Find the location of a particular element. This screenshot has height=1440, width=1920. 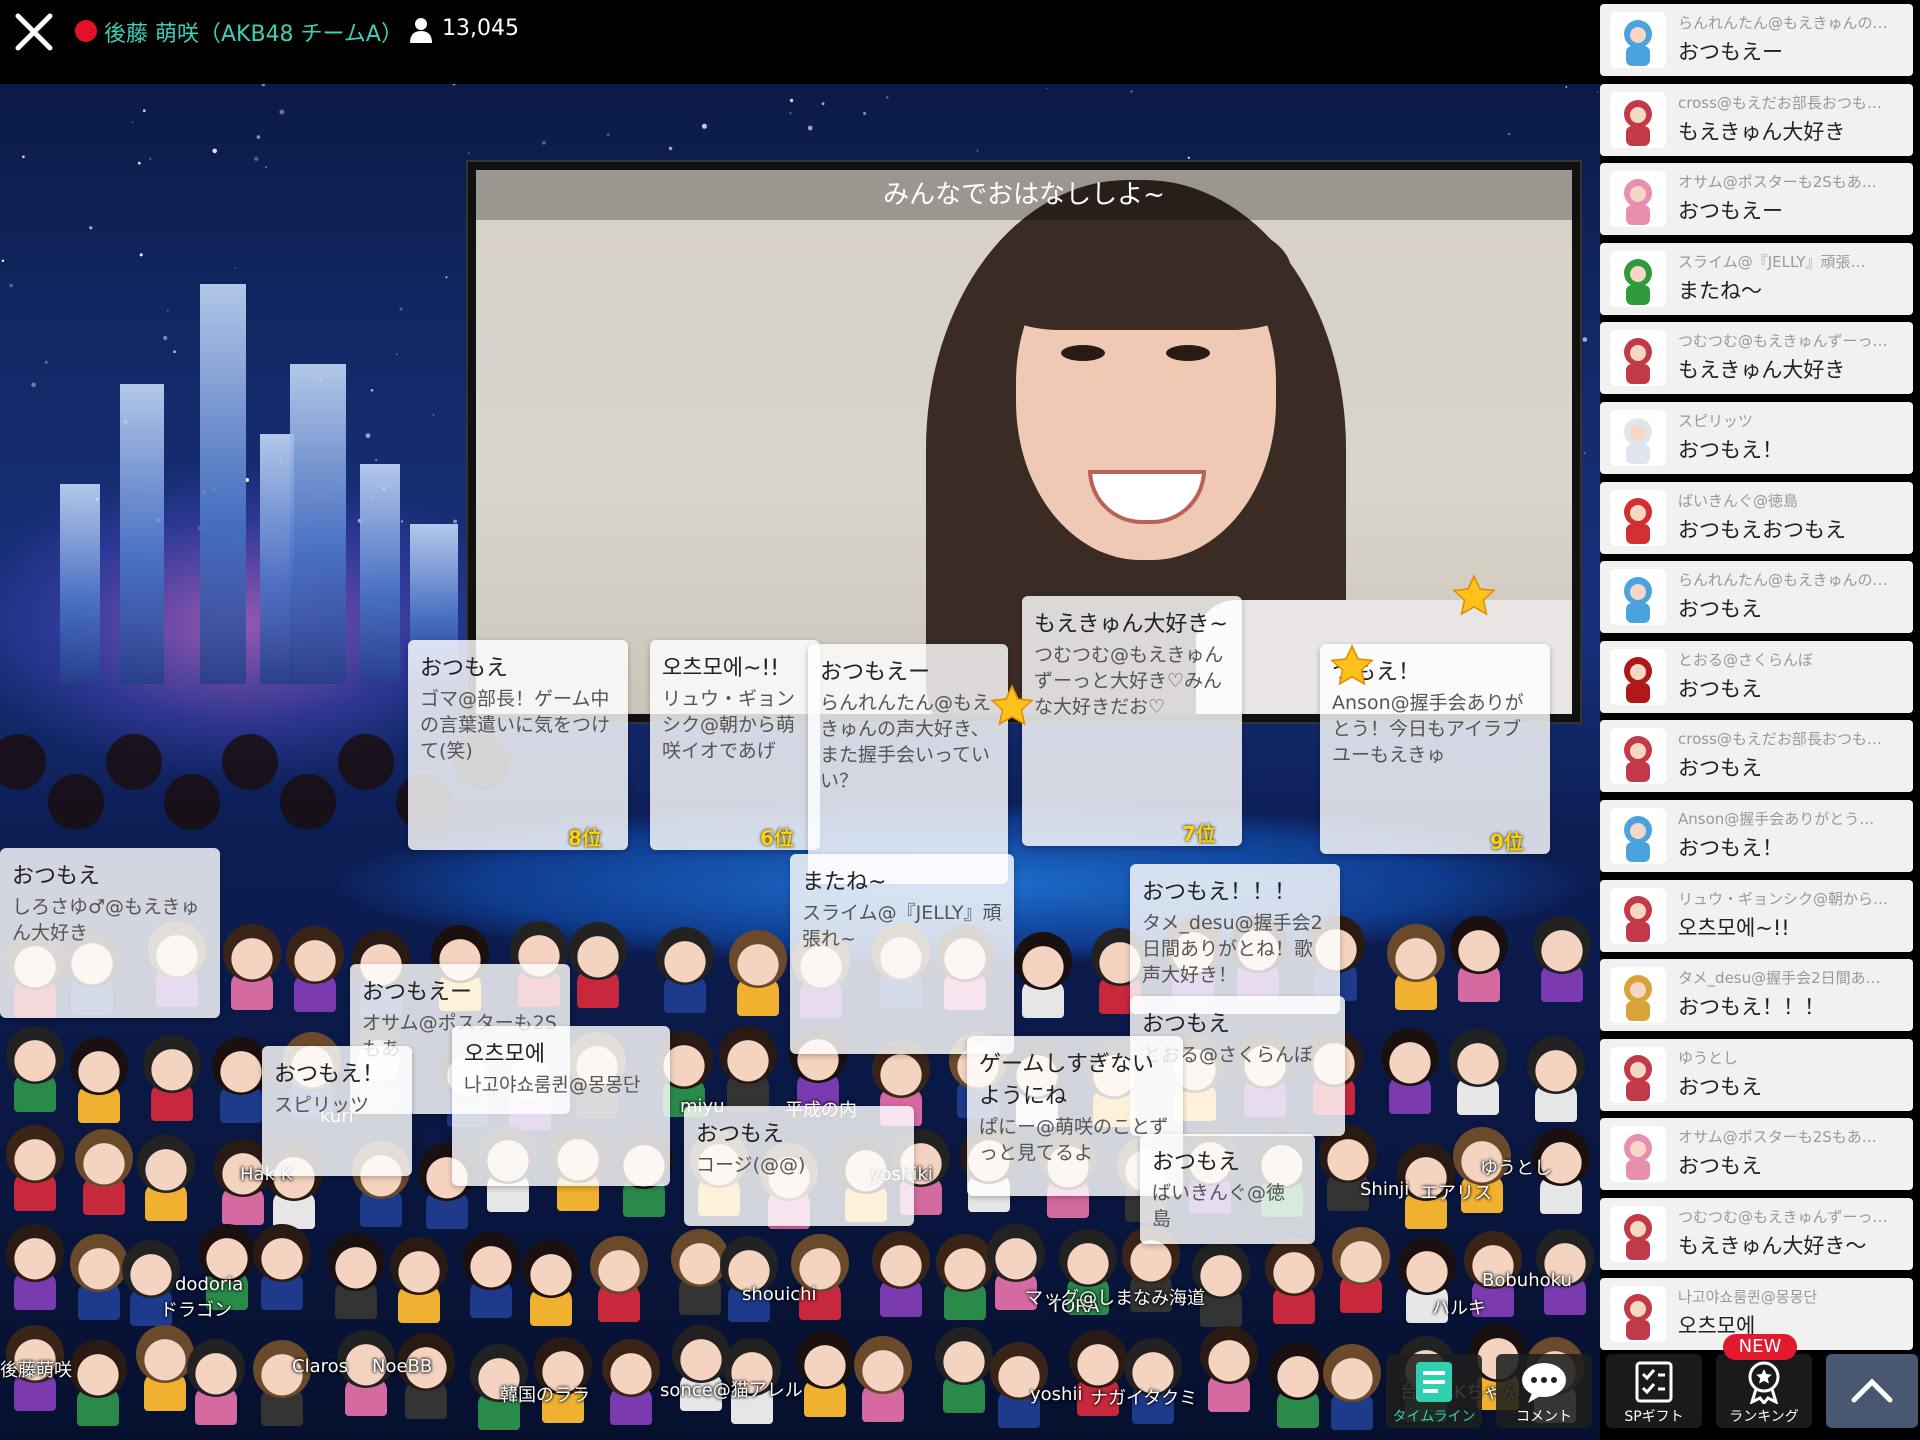

comment-item: オサム@ポスターも2Sもあ… おつもえー is located at coordinates (1756, 199).